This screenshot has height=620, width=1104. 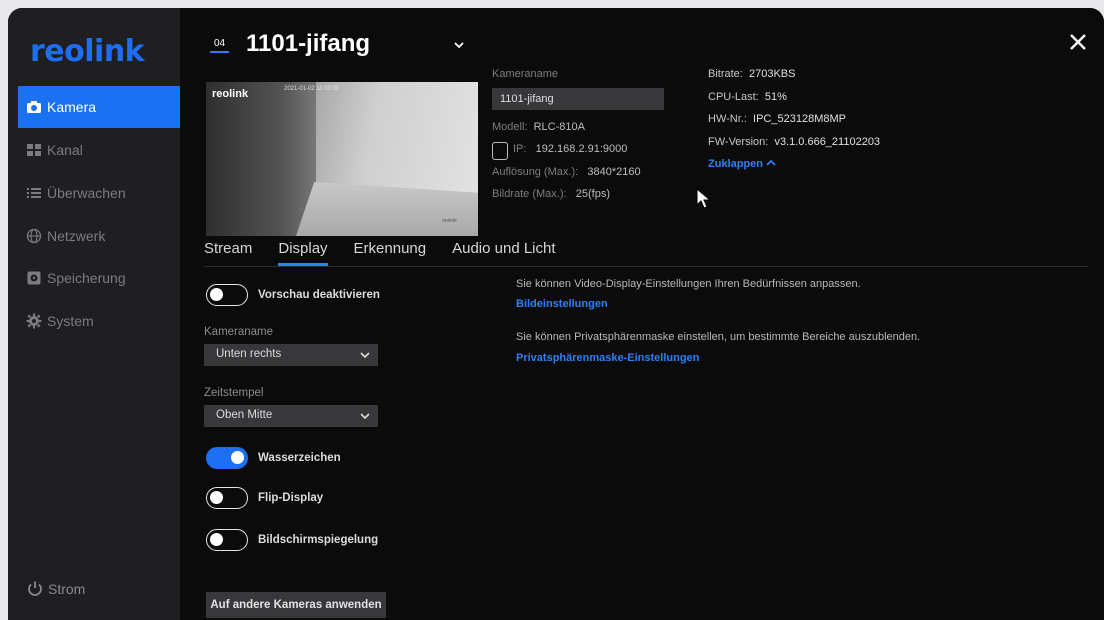 I want to click on timestamp-position-label: Zeitstempel, so click(x=234, y=393).